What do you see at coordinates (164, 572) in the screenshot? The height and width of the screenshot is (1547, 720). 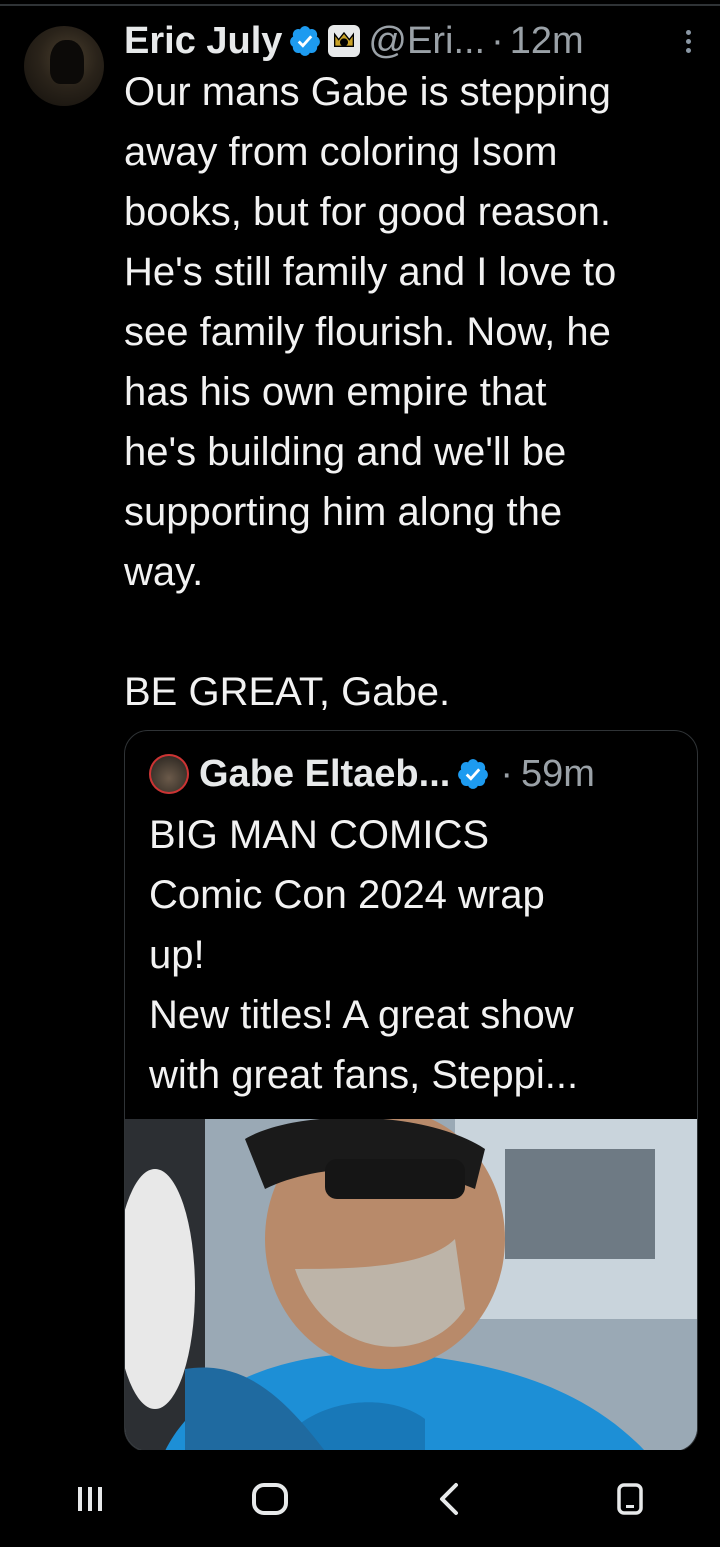 I see `tweet-line: way.` at bounding box center [164, 572].